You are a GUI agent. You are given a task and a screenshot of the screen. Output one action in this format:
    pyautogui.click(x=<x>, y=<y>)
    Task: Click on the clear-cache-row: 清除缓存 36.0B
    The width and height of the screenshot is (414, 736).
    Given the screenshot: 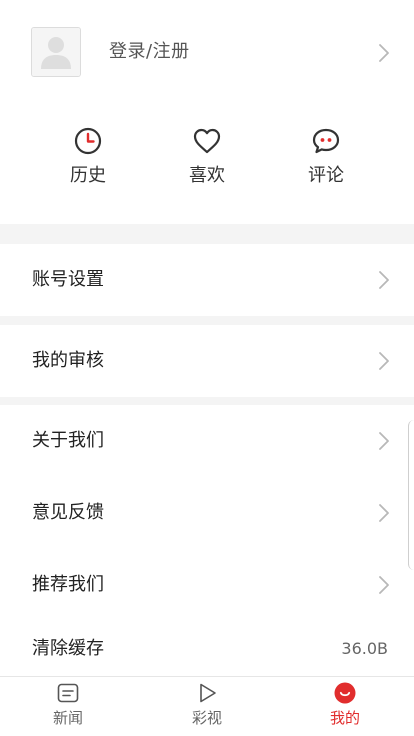 What is the action you would take?
    pyautogui.click(x=207, y=649)
    